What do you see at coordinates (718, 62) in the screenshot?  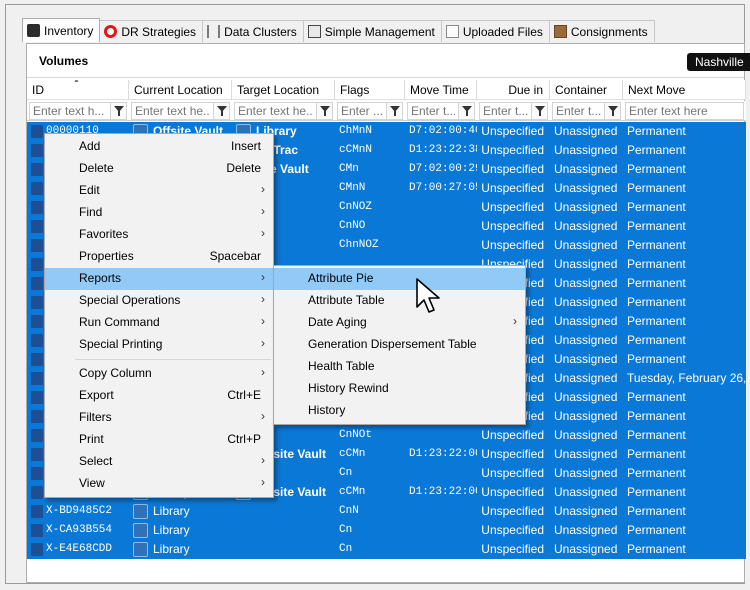 I see `site-badge: Nashville` at bounding box center [718, 62].